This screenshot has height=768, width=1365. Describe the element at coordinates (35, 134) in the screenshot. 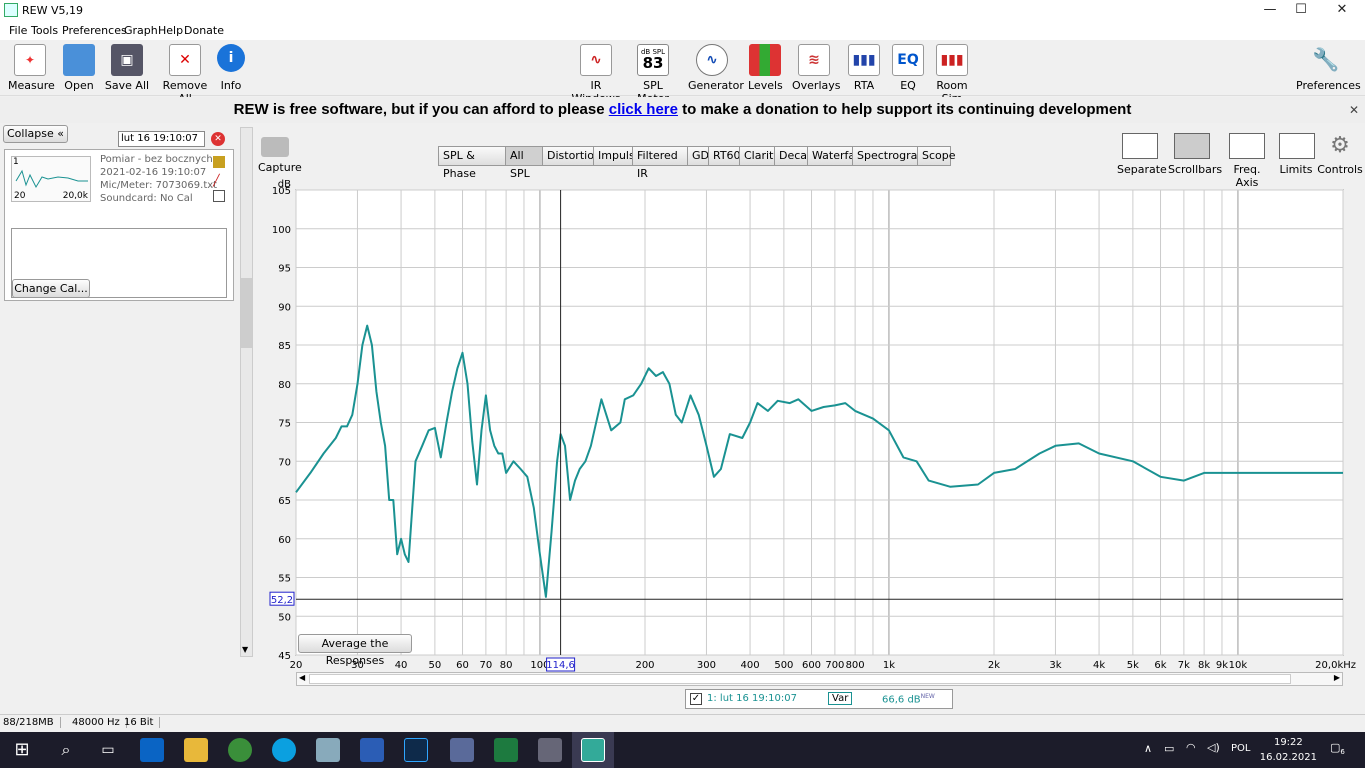

I see `collapse-button: Collapse «` at that location.